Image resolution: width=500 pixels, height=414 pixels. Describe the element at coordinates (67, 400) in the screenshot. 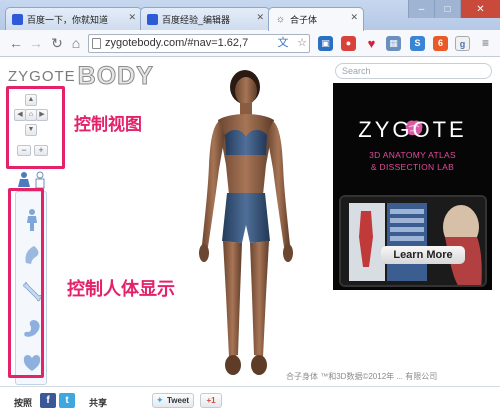

I see `twitter-icon: t` at that location.